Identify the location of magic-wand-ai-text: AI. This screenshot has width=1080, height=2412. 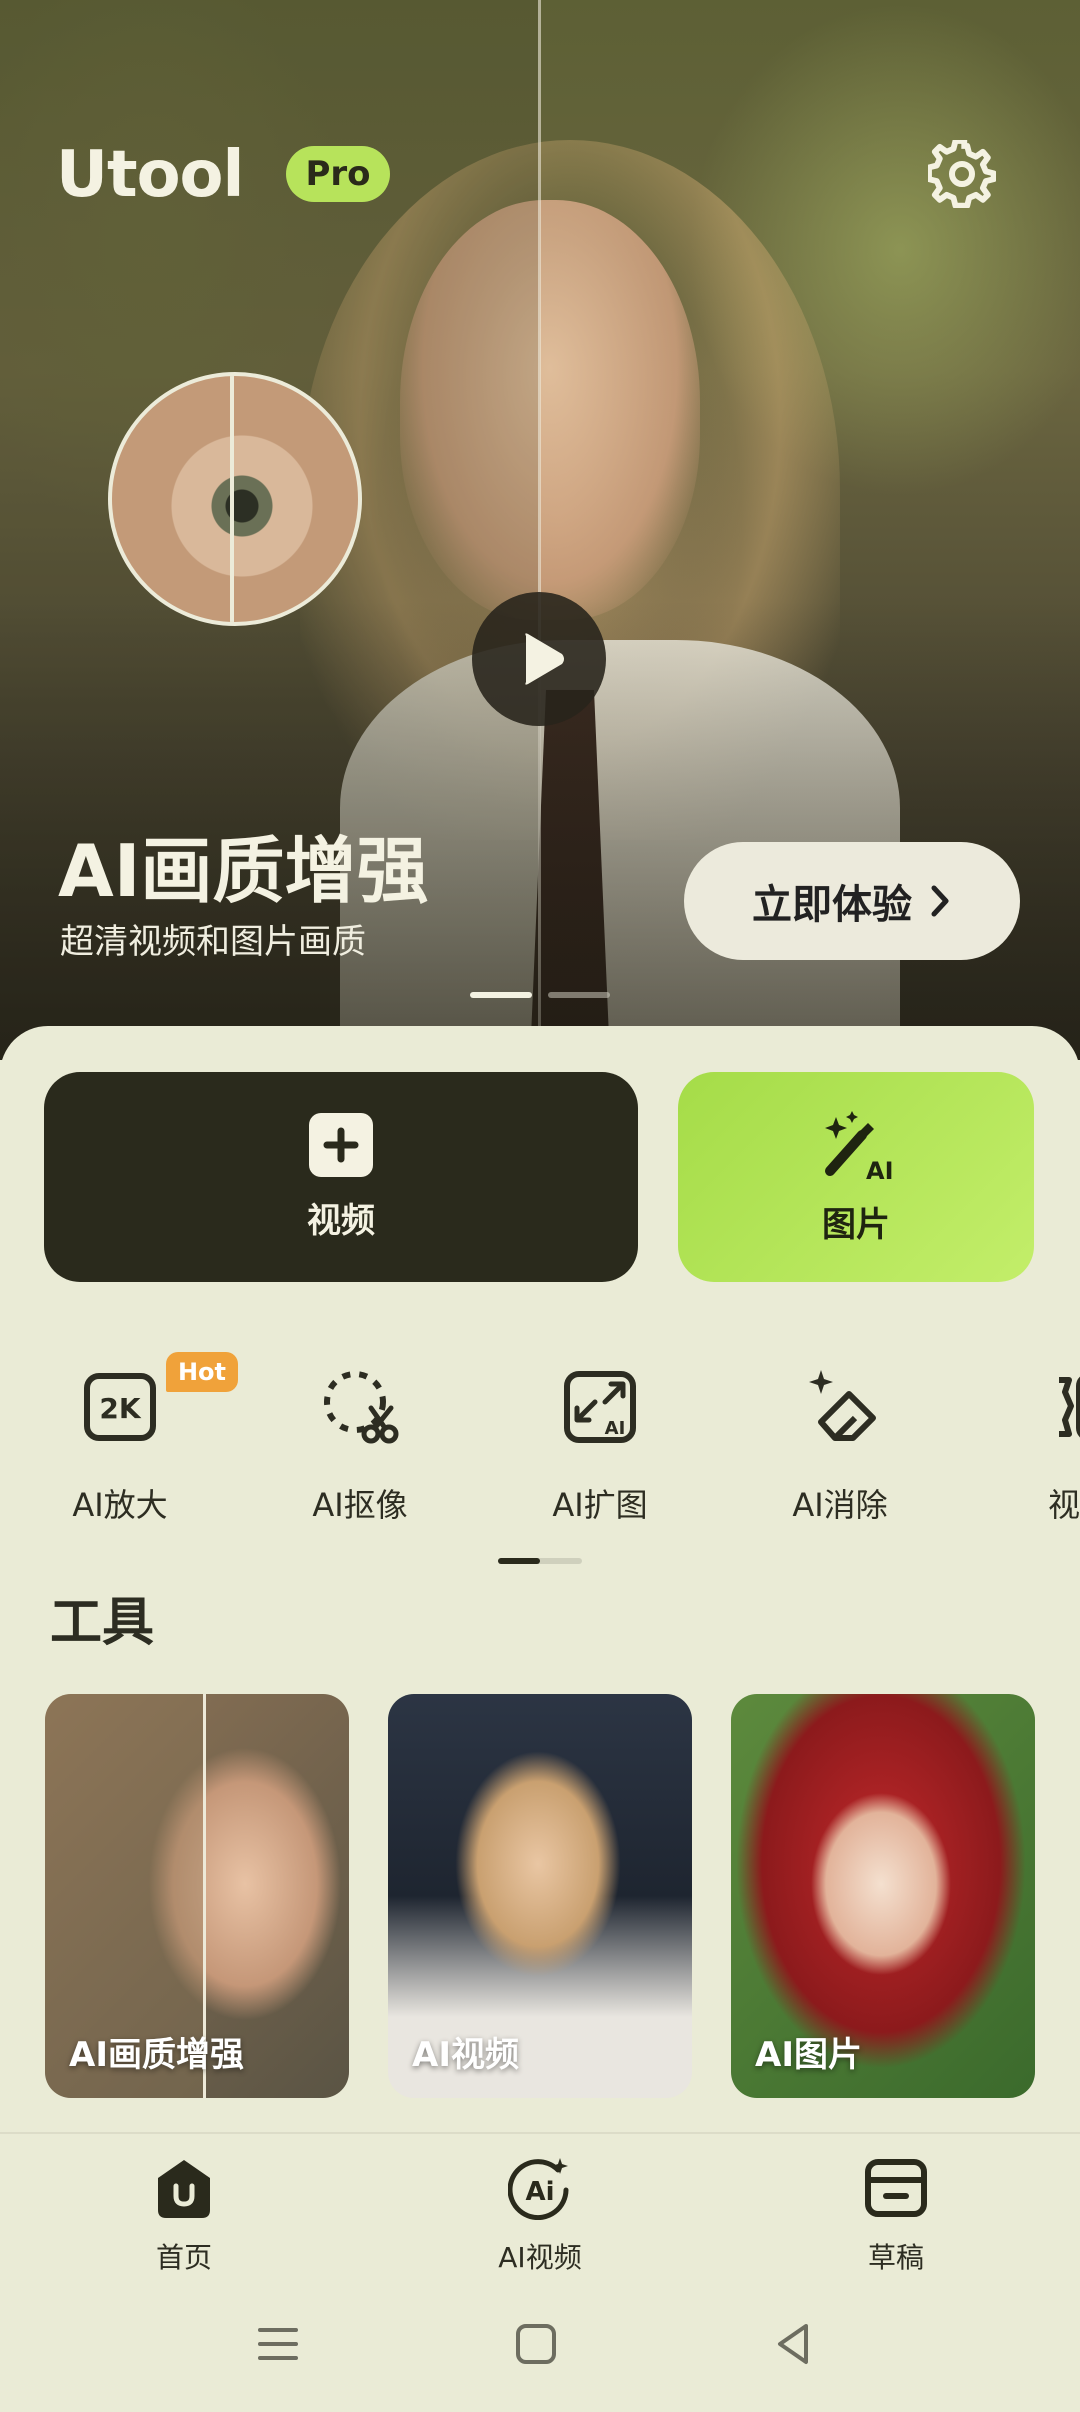
(880, 1169).